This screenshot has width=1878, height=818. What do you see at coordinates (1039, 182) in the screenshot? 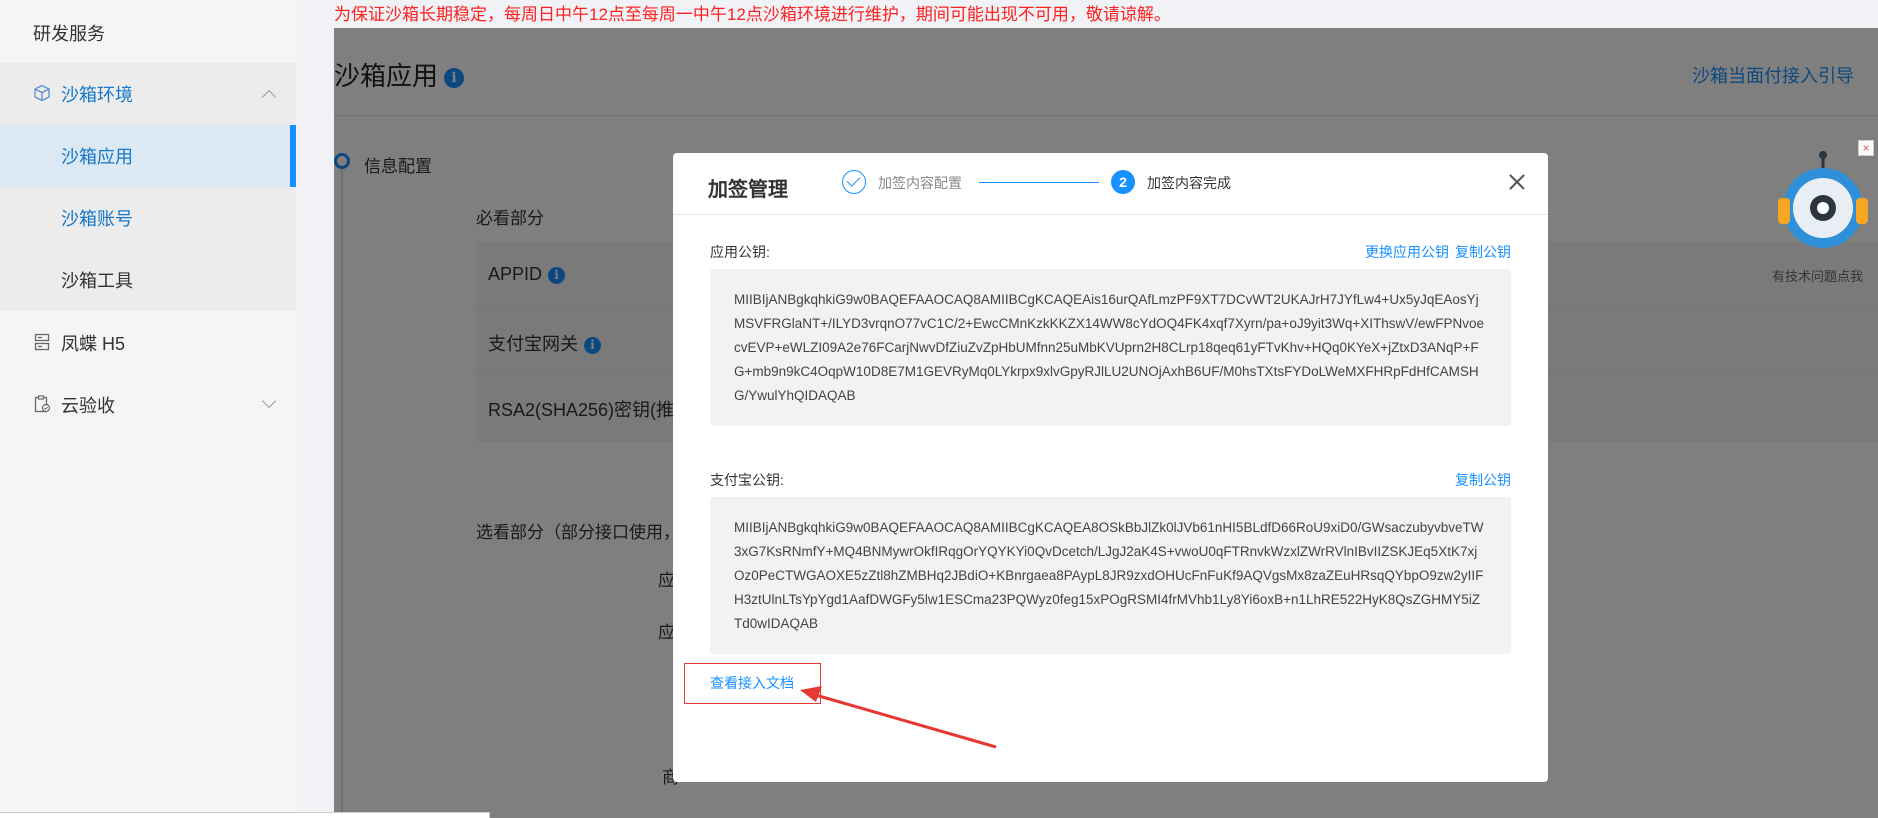
I see `step-connector` at bounding box center [1039, 182].